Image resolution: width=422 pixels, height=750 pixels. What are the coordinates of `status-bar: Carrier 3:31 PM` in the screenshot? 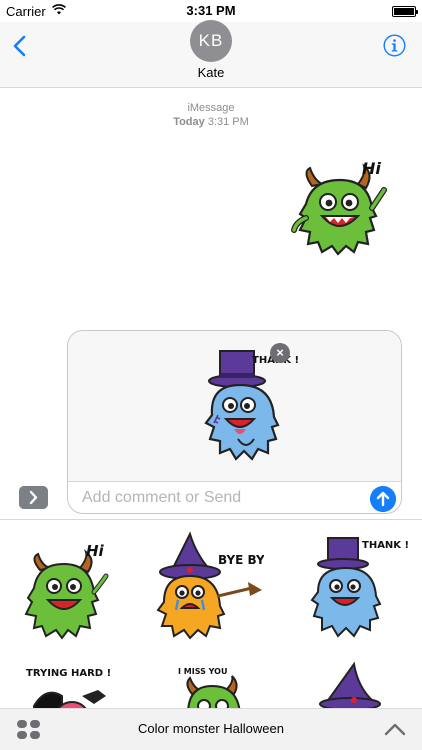 It's located at (211, 11).